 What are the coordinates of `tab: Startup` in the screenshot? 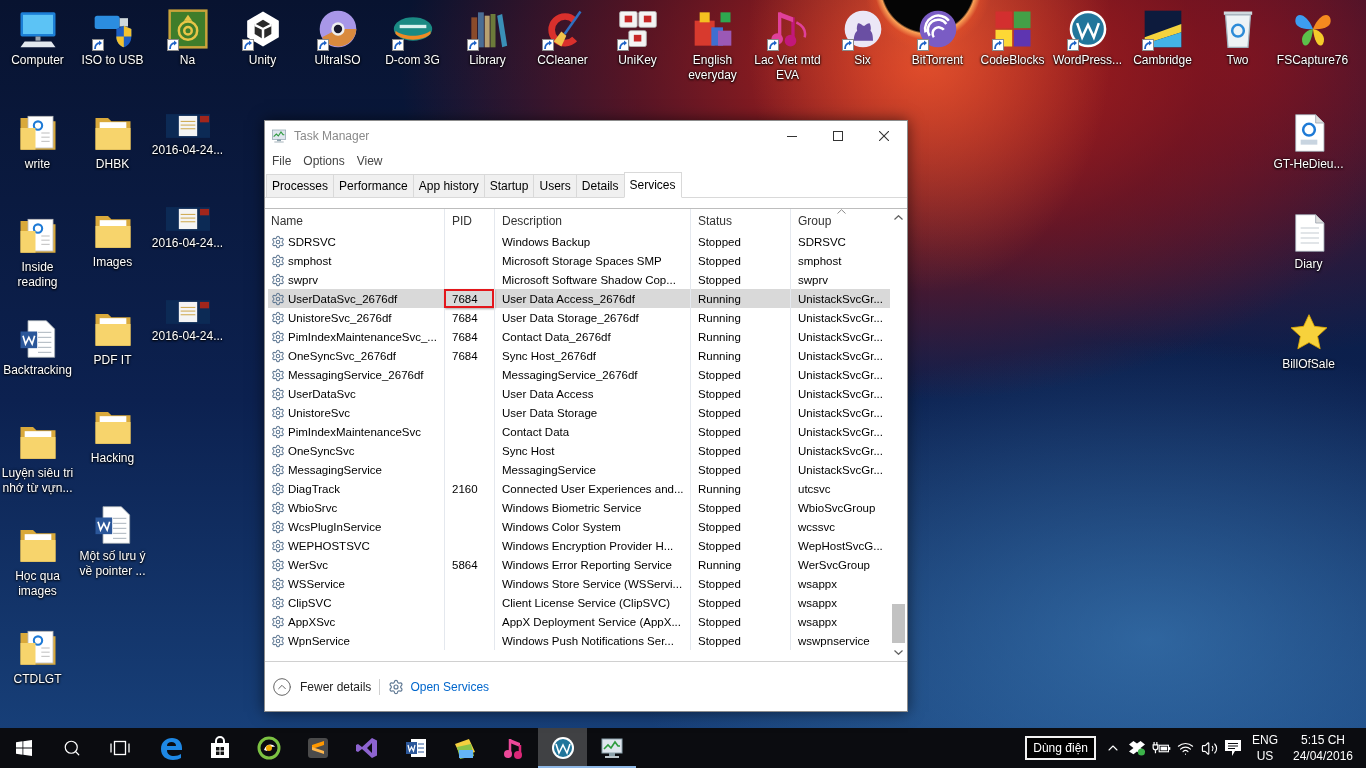 It's located at (509, 185).